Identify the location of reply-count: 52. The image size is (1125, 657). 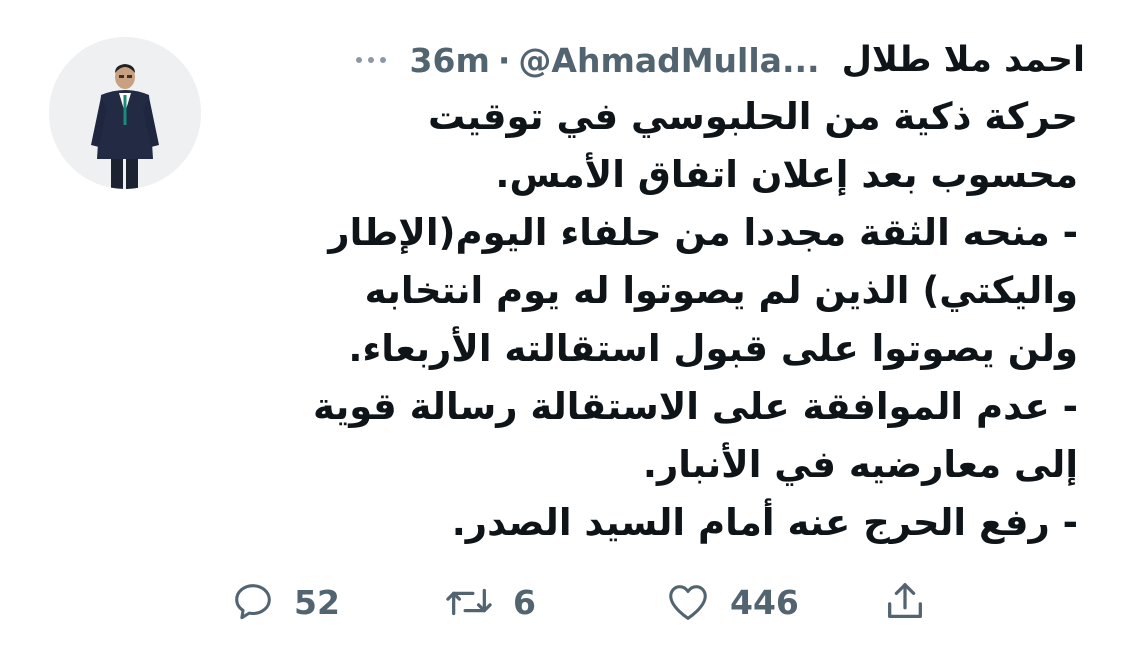
(317, 602).